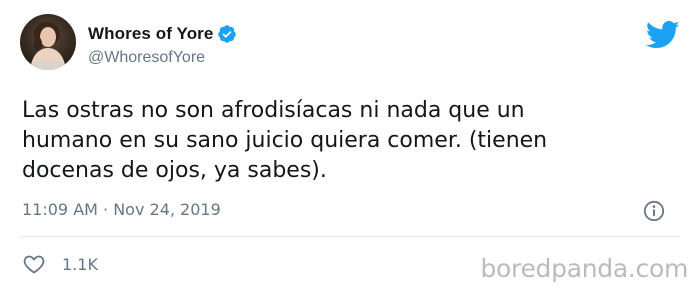 The image size is (700, 289). I want to click on display-name: Whores of Yore, so click(150, 34).